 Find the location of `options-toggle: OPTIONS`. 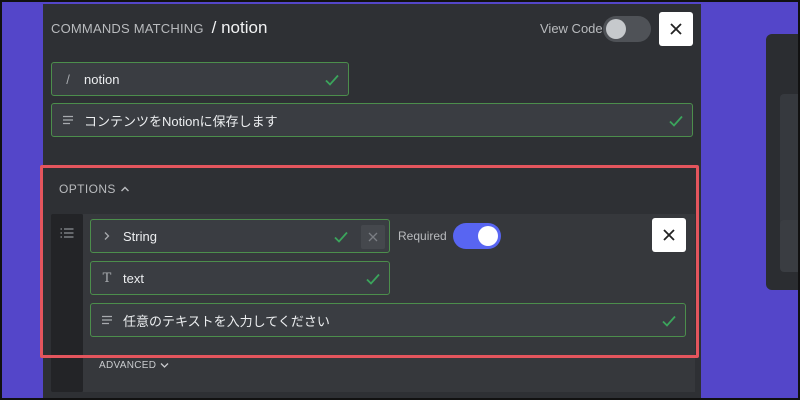

options-toggle: OPTIONS is located at coordinates (94, 189).